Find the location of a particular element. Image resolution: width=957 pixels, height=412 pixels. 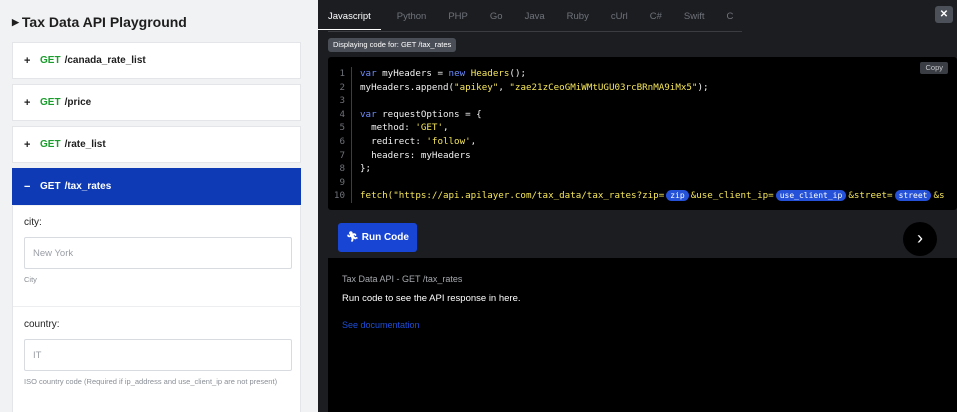

param-label-city: city: is located at coordinates (33, 222).